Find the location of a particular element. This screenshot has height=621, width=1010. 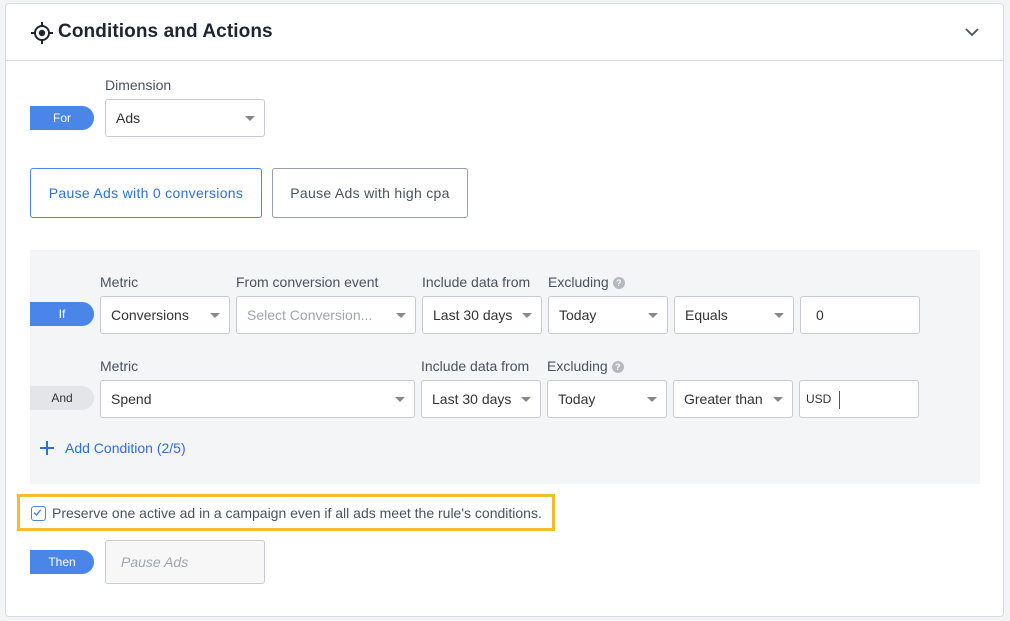

target-icon is located at coordinates (42, 33).